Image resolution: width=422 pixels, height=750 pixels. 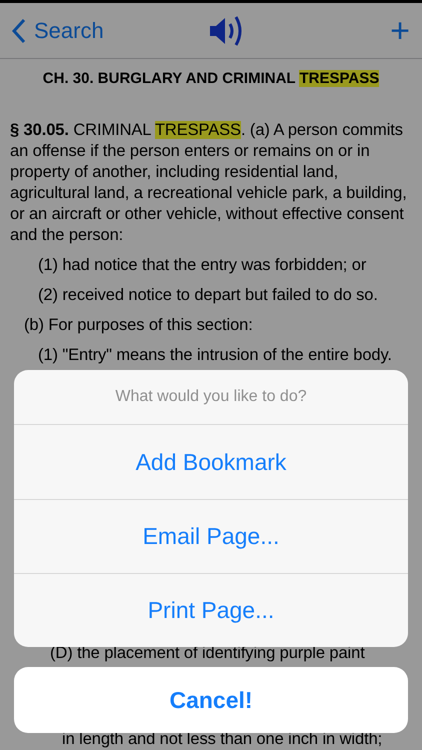 I want to click on statute-paragraph: (b) For purposes of this section:, so click(x=138, y=325).